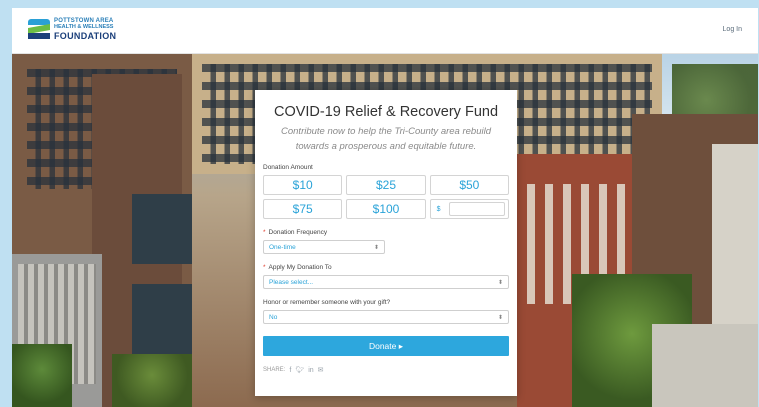  Describe the element at coordinates (288, 167) in the screenshot. I see `donation-amount-label: Donation Amount` at that location.